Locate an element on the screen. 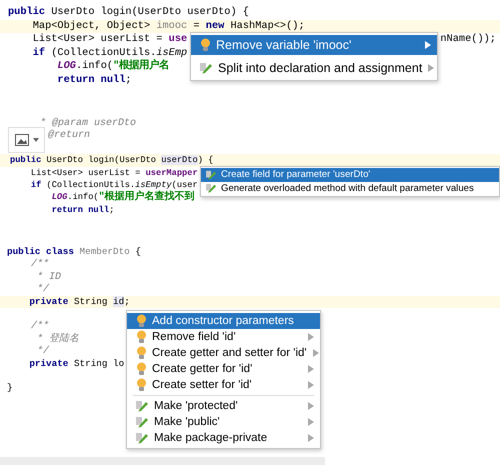  menu-item: Remove field 'id' is located at coordinates (223, 337).